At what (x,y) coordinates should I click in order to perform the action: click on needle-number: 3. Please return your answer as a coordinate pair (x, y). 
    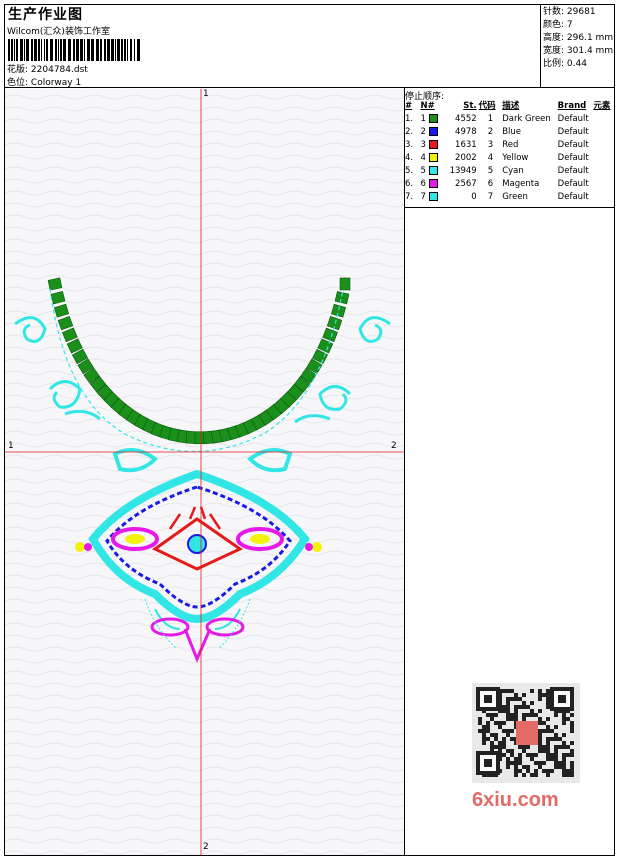
    Looking at the image, I should click on (423, 145).